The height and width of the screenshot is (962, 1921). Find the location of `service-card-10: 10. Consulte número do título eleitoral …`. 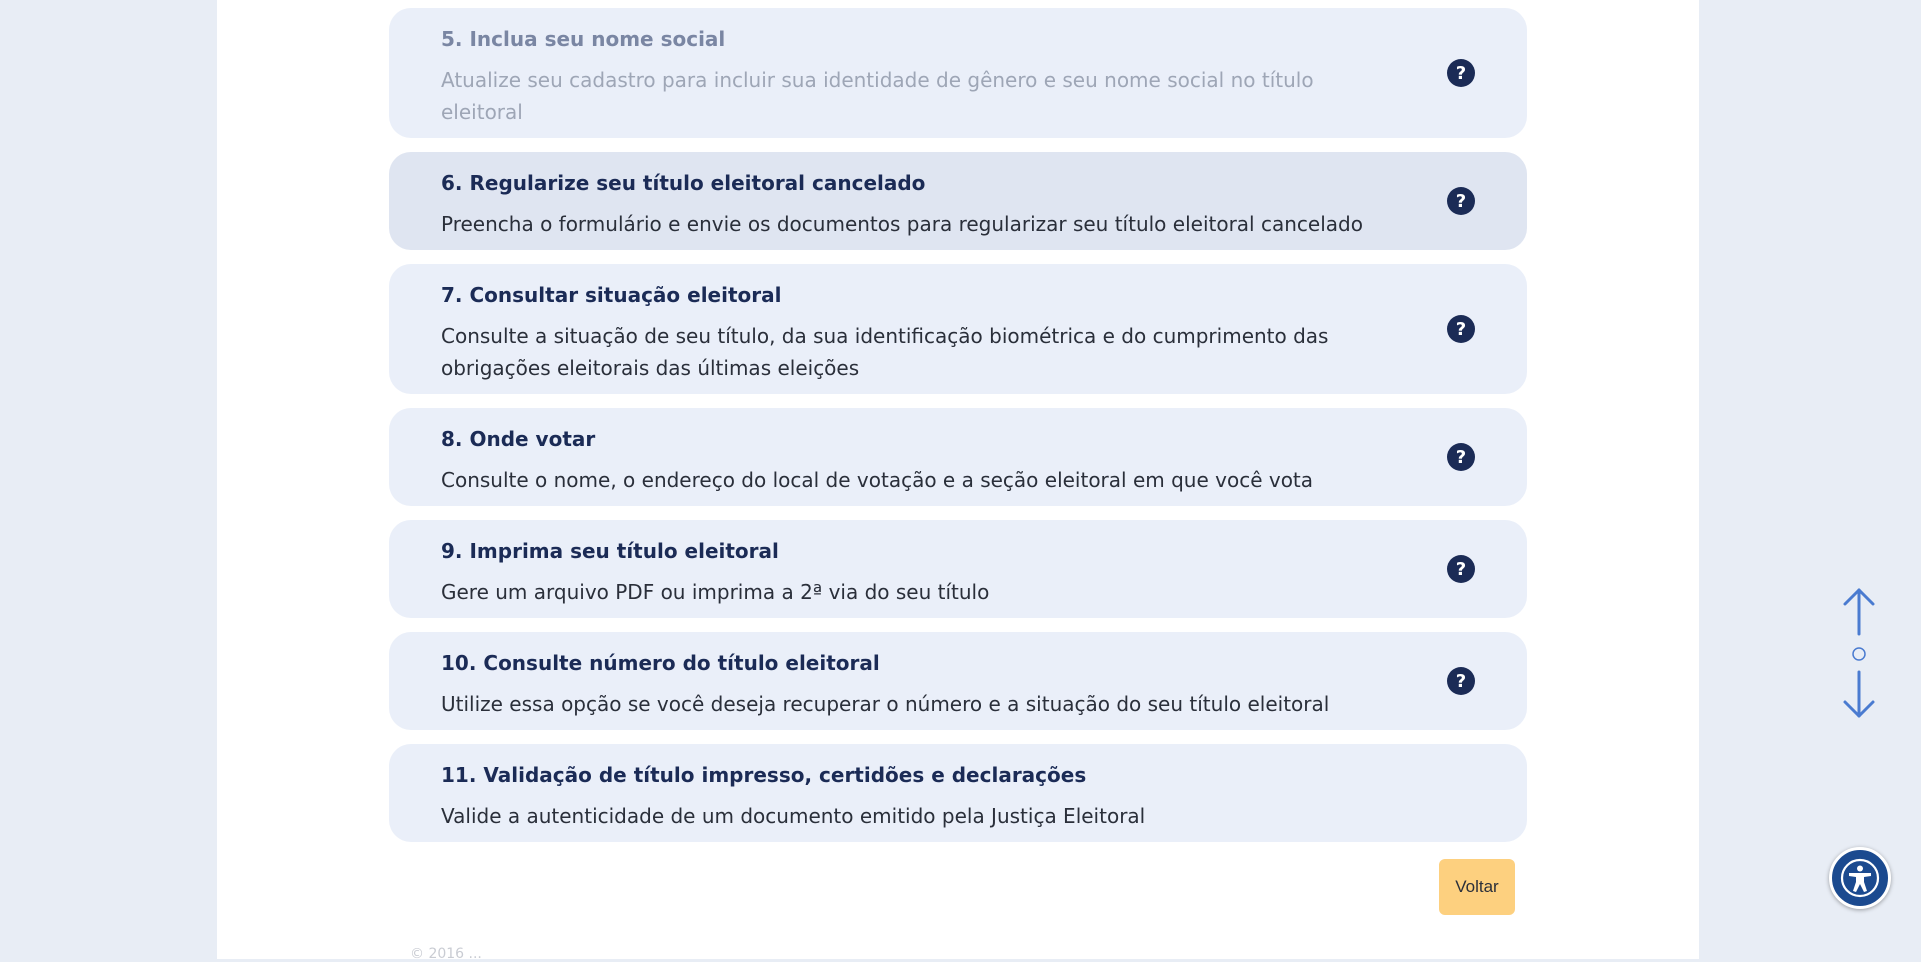

service-card-10: 10. Consulte número do título eleitoral … is located at coordinates (958, 681).